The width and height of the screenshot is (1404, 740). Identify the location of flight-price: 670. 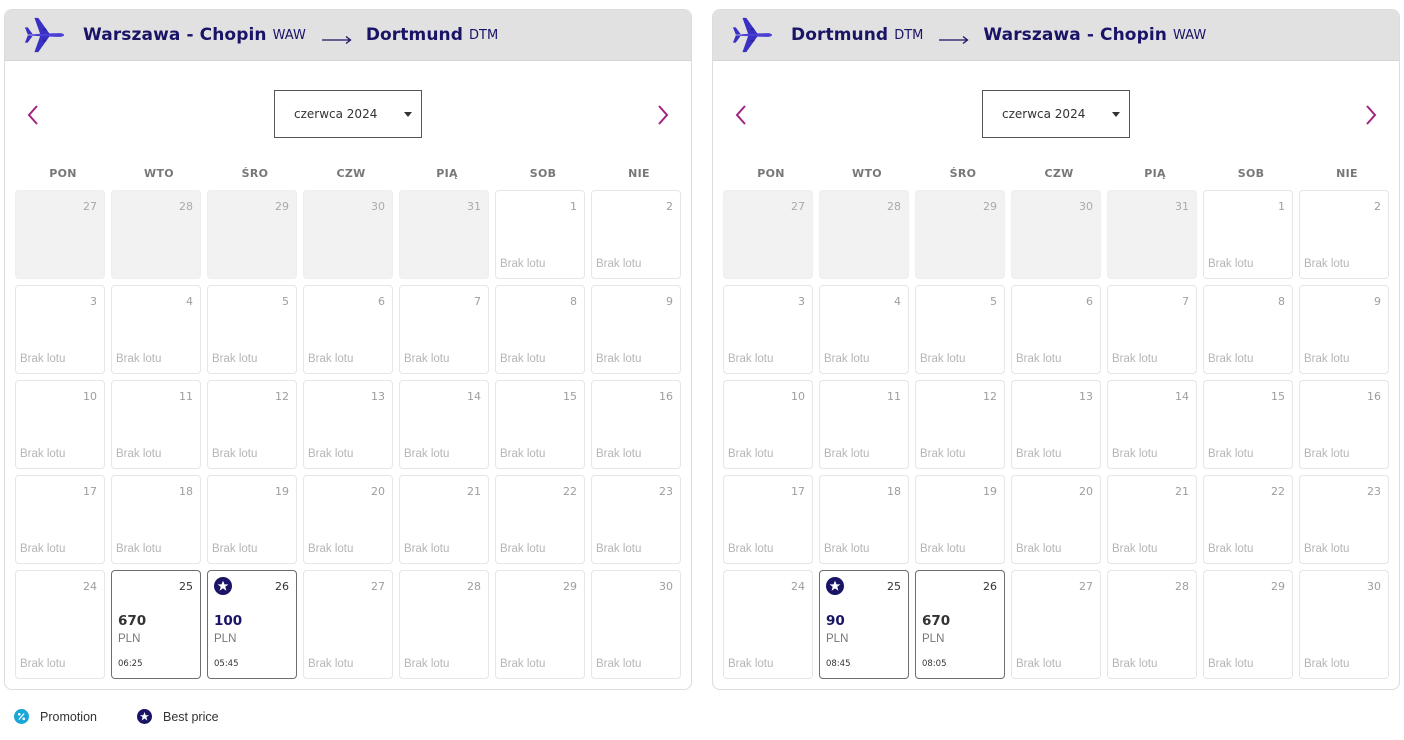
(936, 621).